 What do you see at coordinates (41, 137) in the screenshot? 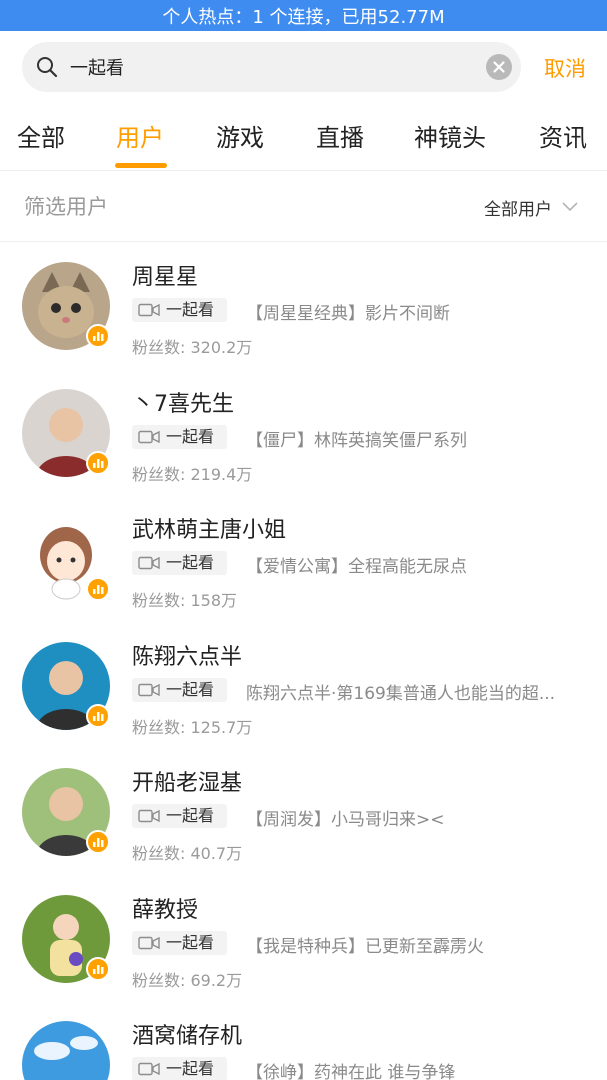
I see `tab-all: 全部` at bounding box center [41, 137].